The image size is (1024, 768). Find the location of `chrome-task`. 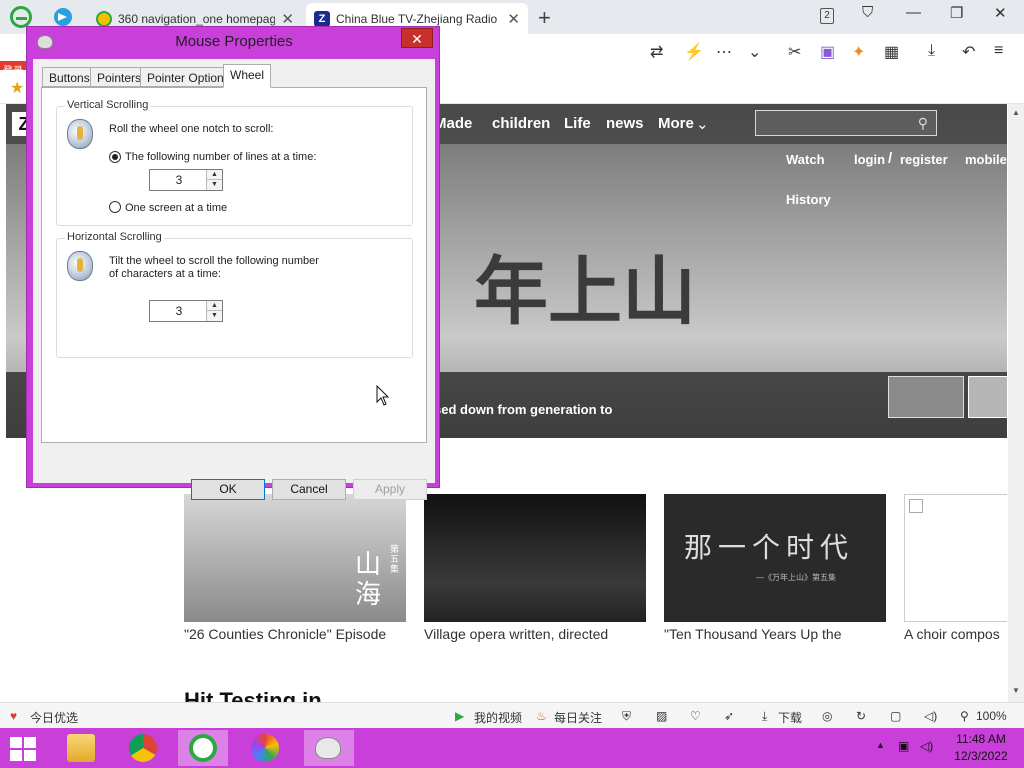

chrome-task is located at coordinates (143, 748).